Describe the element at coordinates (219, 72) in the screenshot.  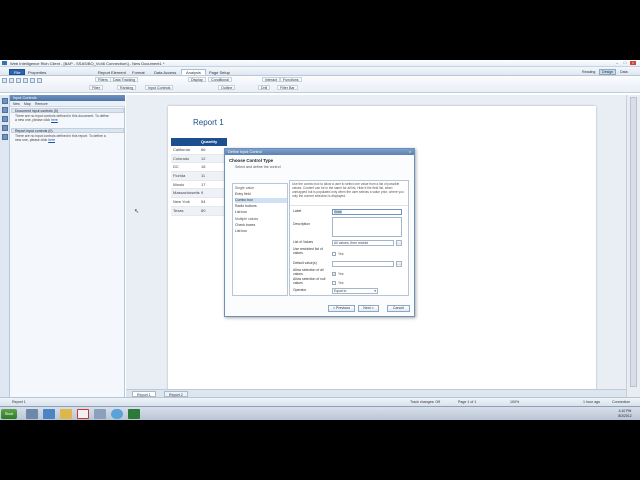
I see `tab-page-setup: Page Setup` at that location.